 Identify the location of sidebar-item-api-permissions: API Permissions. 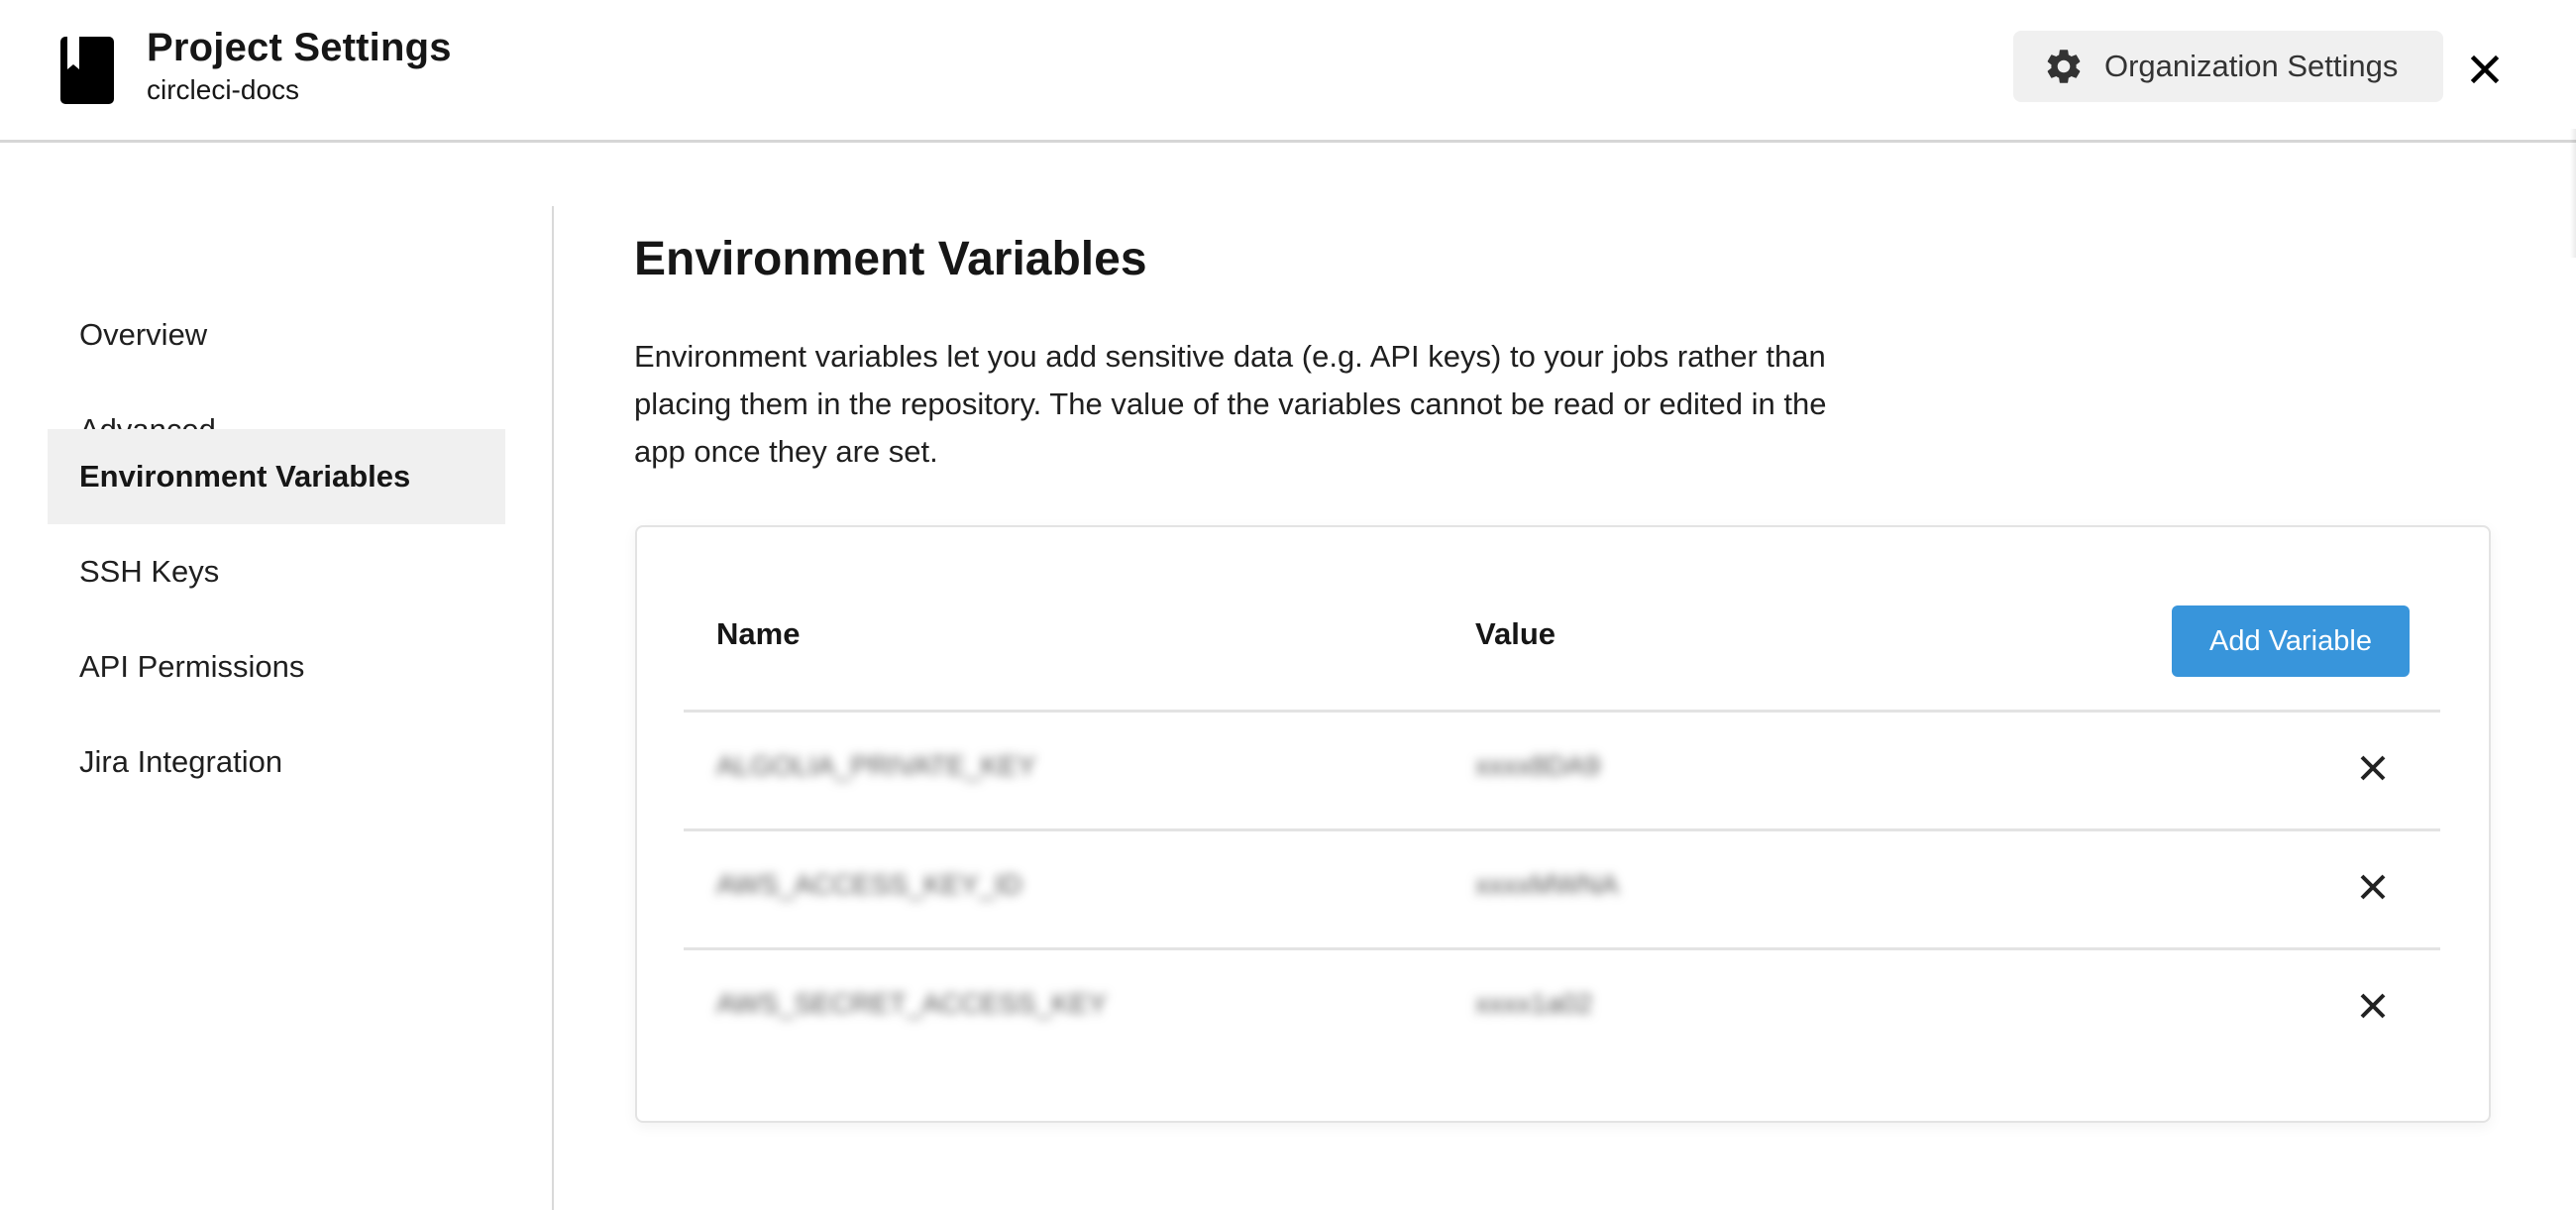
(276, 667).